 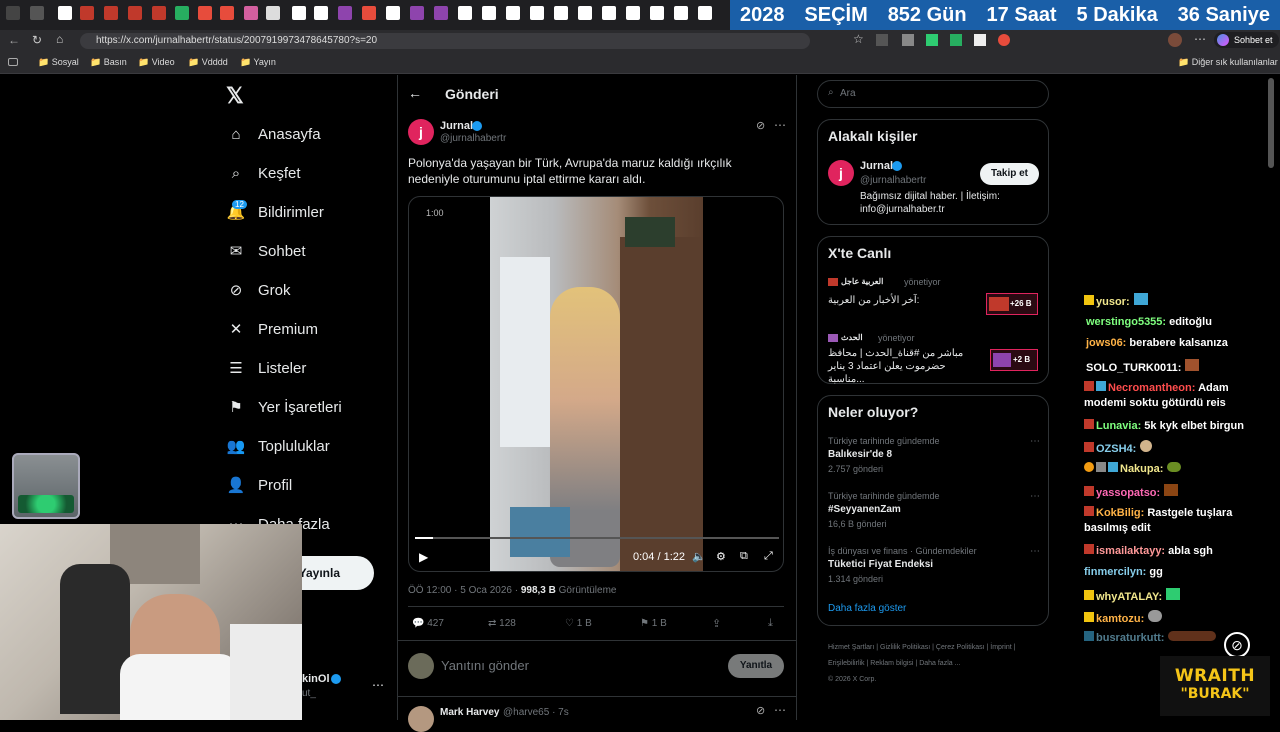 What do you see at coordinates (721, 556) in the screenshot?
I see `settings-gear-icon: ⚙` at bounding box center [721, 556].